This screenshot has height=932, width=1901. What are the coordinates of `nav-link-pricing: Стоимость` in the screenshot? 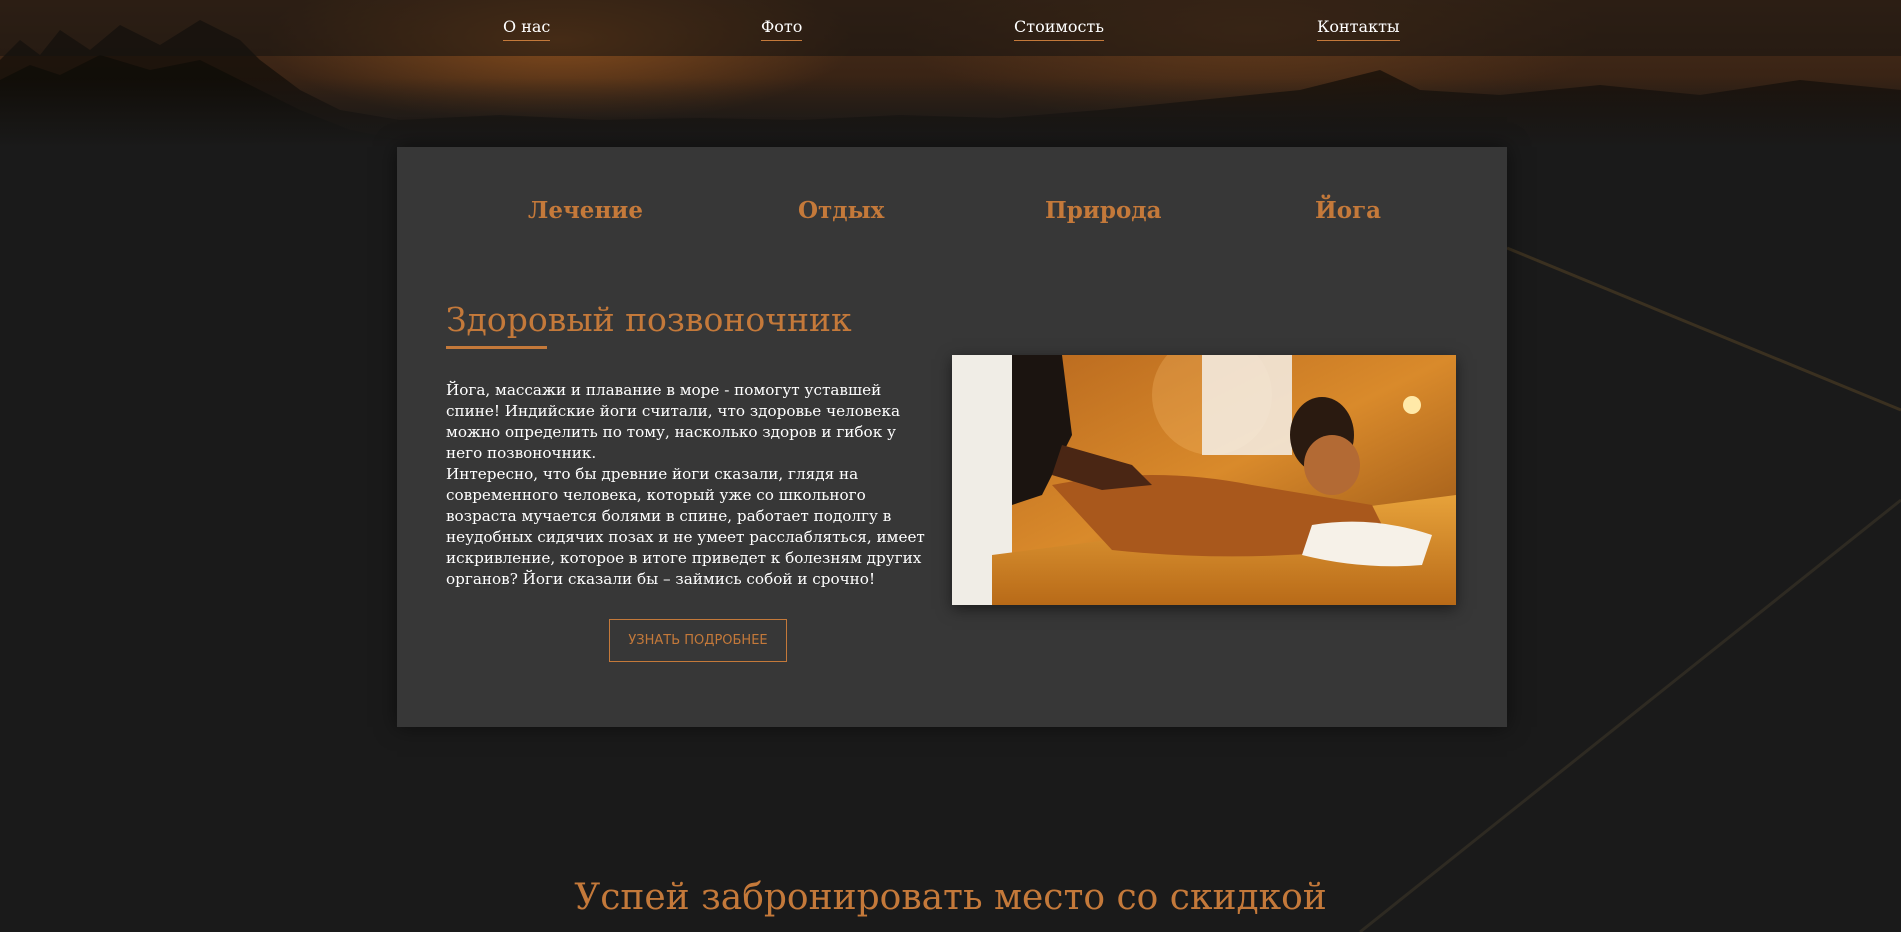 It's located at (1059, 29).